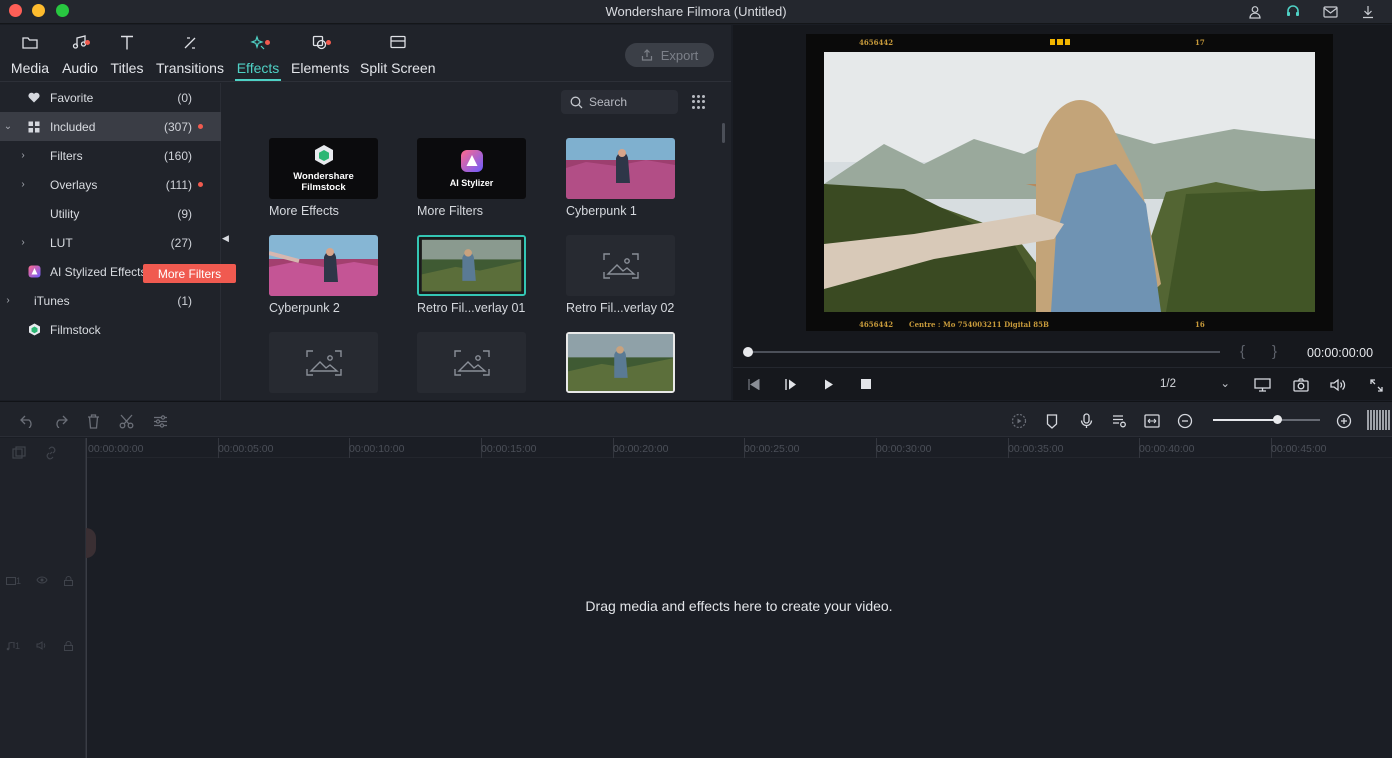 The width and height of the screenshot is (1392, 758). What do you see at coordinates (1293, 12) in the screenshot?
I see `support-icon` at bounding box center [1293, 12].